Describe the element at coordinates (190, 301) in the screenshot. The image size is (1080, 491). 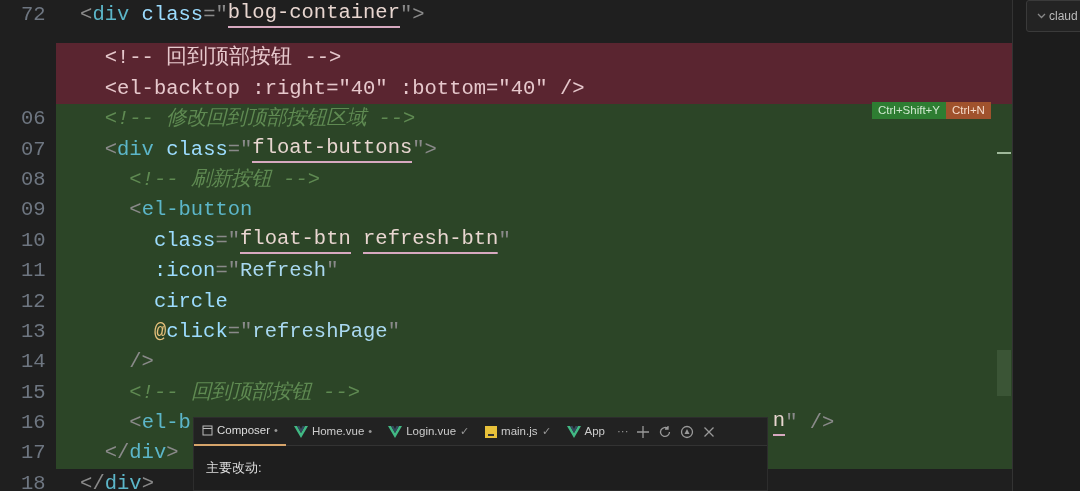
I see `code-token: circle` at that location.